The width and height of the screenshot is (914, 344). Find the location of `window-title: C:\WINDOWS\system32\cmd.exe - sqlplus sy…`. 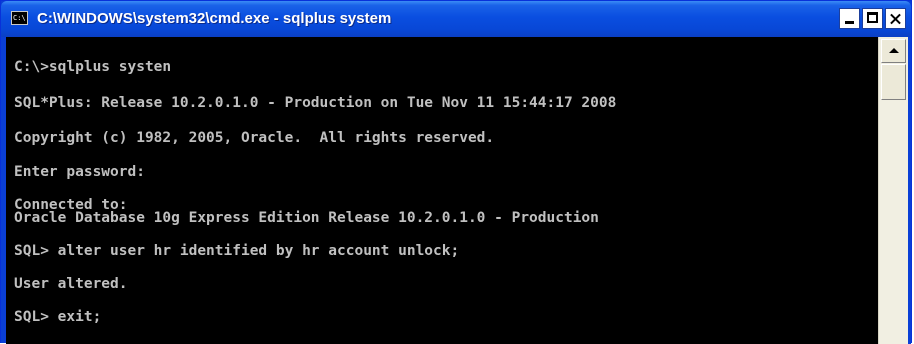

window-title: C:\WINDOWS\system32\cmd.exe - sqlplus sy… is located at coordinates (214, 18).